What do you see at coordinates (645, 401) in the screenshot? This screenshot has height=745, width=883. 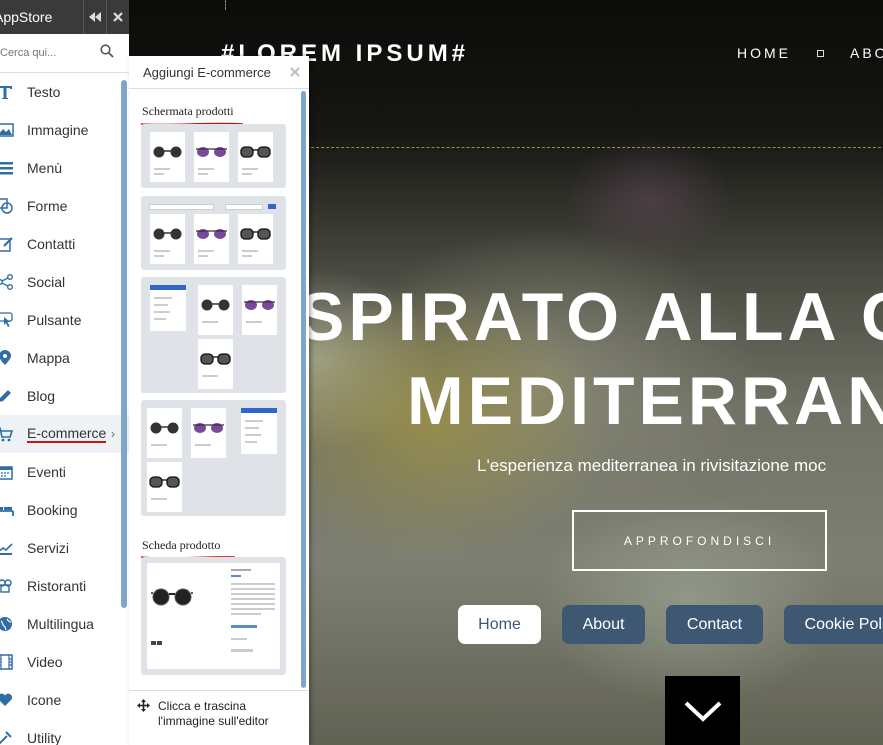 I see `headline-line-2: MEDITERRAN` at bounding box center [645, 401].